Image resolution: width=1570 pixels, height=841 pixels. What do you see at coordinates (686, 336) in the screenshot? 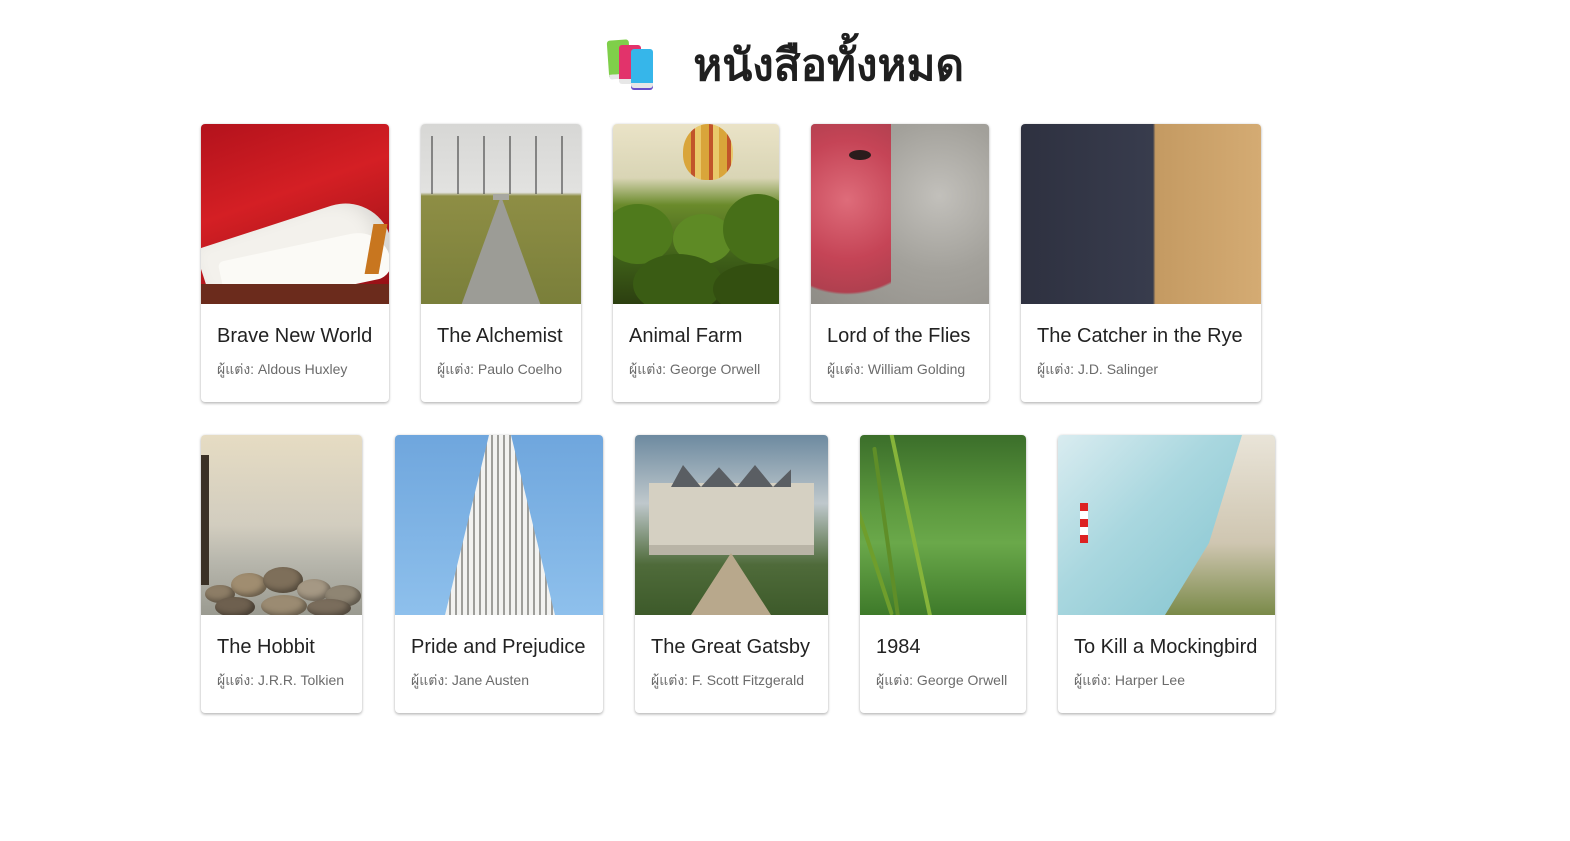
I see `book-title: Animal Farm` at bounding box center [686, 336].